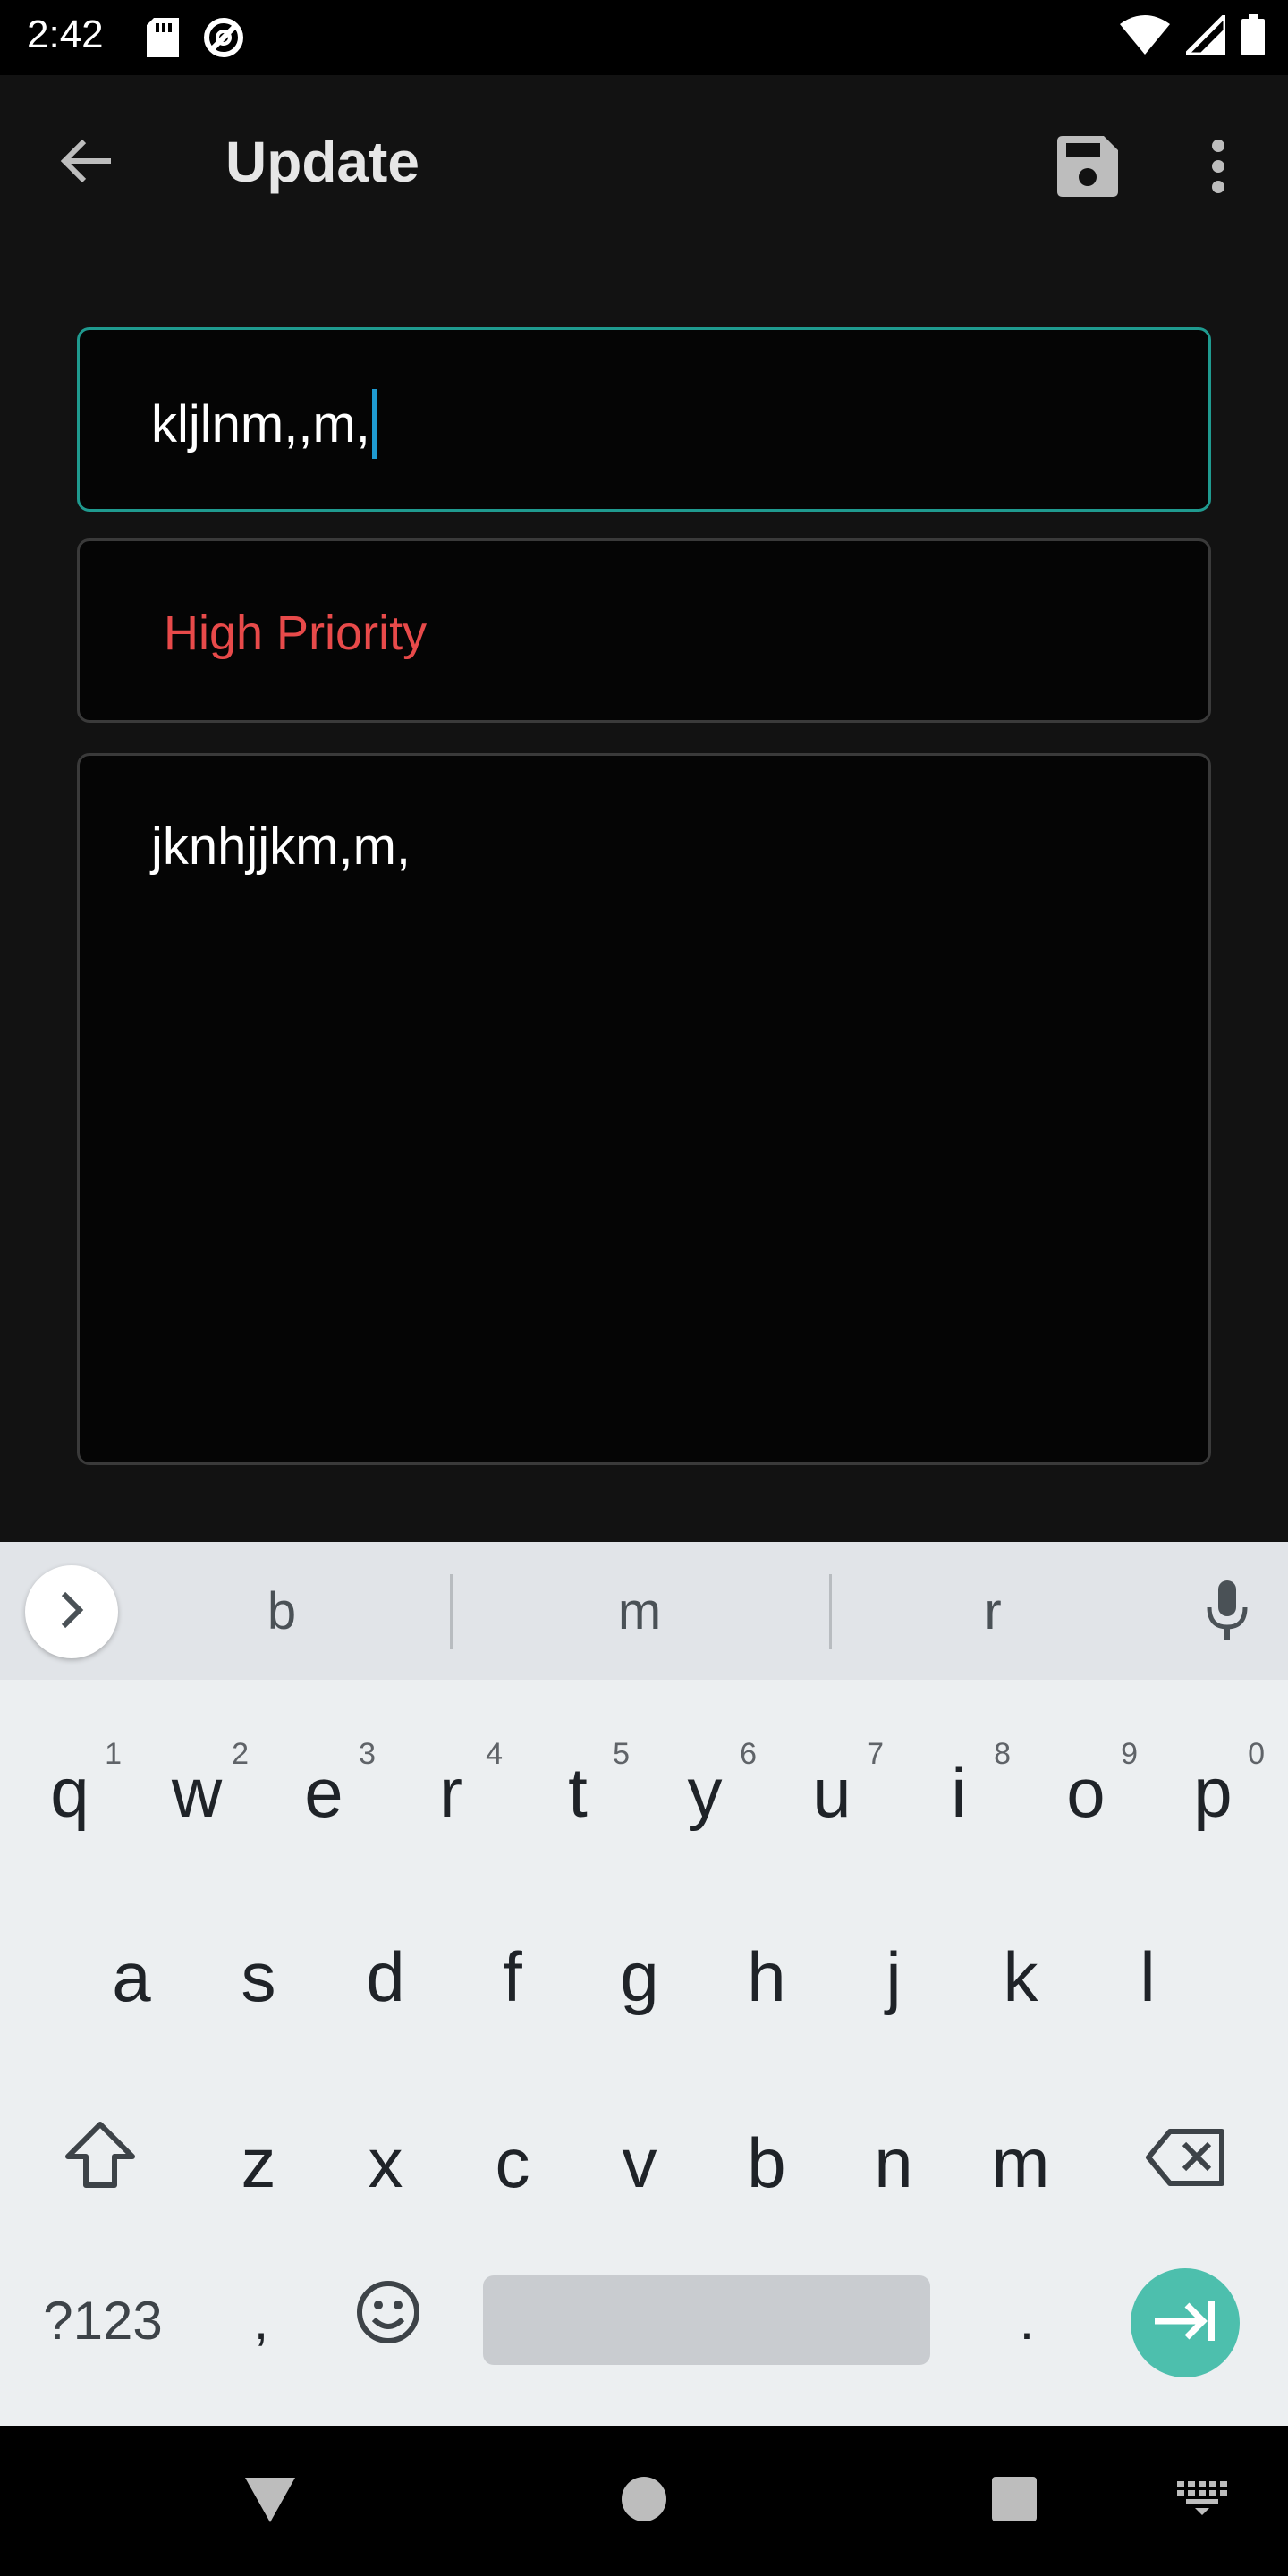 The image size is (1288, 2576). I want to click on wifi-icon, so click(1145, 37).